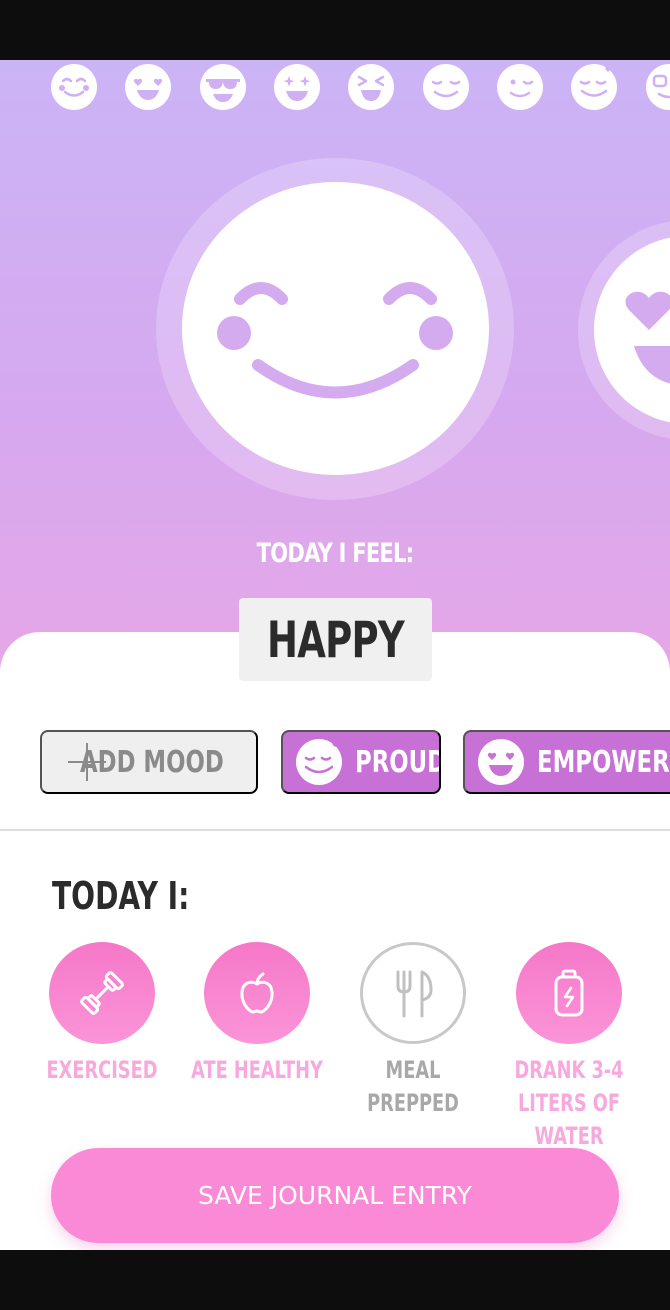  Describe the element at coordinates (413, 1086) in the screenshot. I see `habit-label: MEAL PREPPED` at that location.